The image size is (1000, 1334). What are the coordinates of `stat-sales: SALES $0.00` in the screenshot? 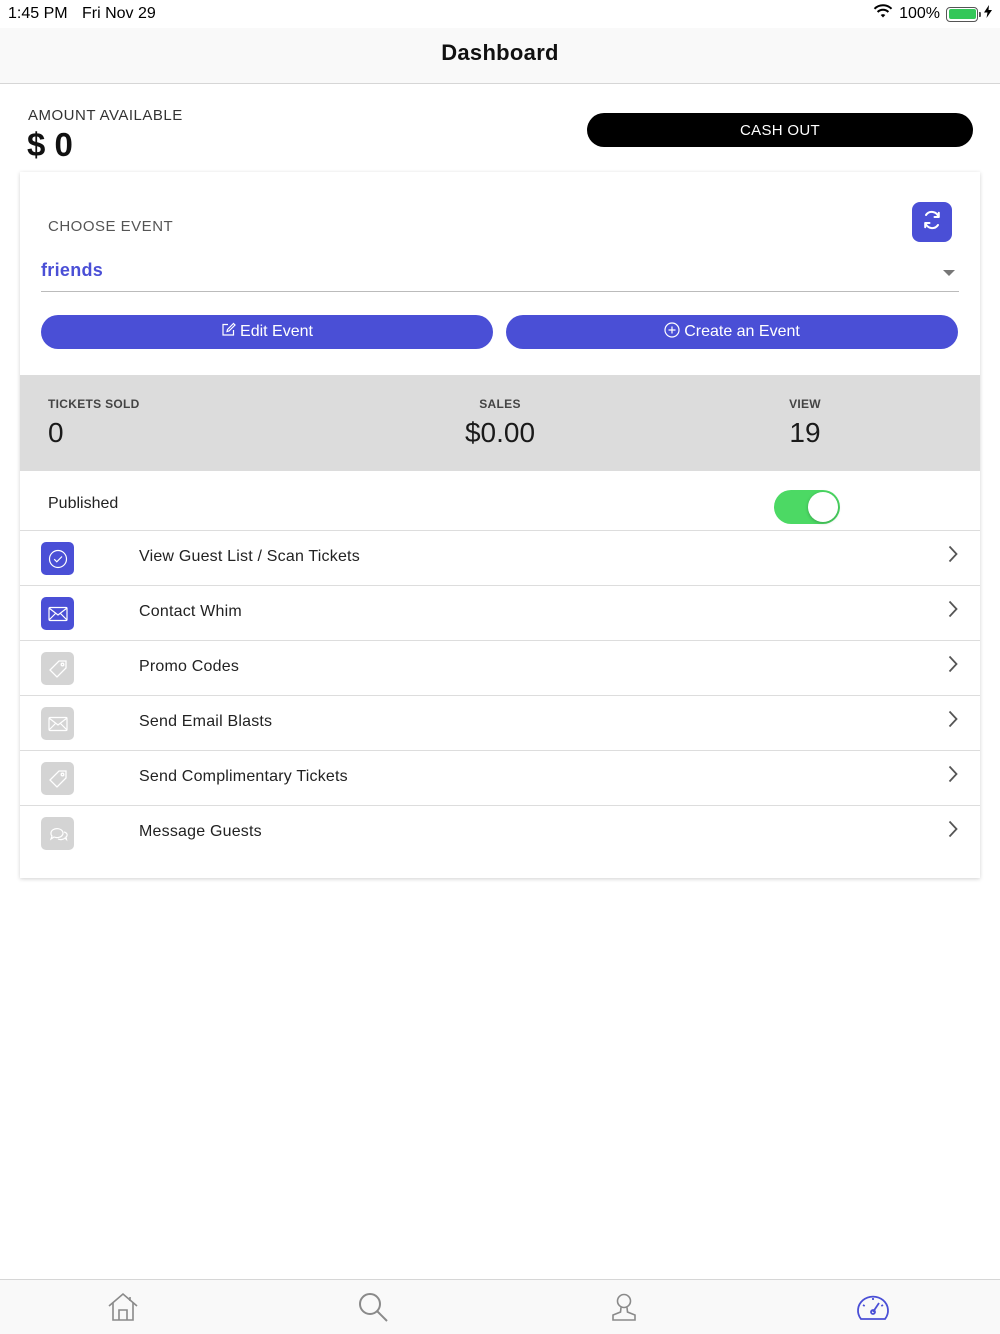 It's located at (500, 423).